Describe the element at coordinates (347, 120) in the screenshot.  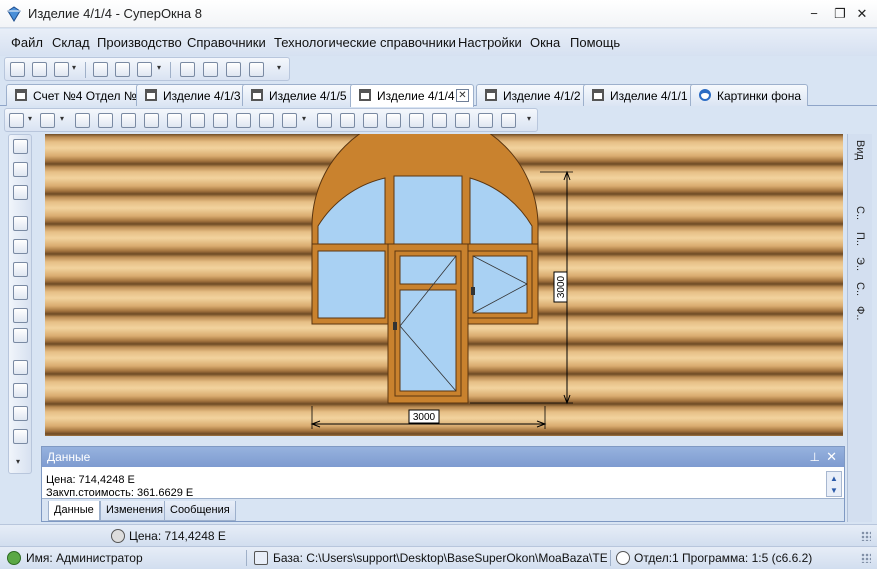
I see `arch-icon` at that location.